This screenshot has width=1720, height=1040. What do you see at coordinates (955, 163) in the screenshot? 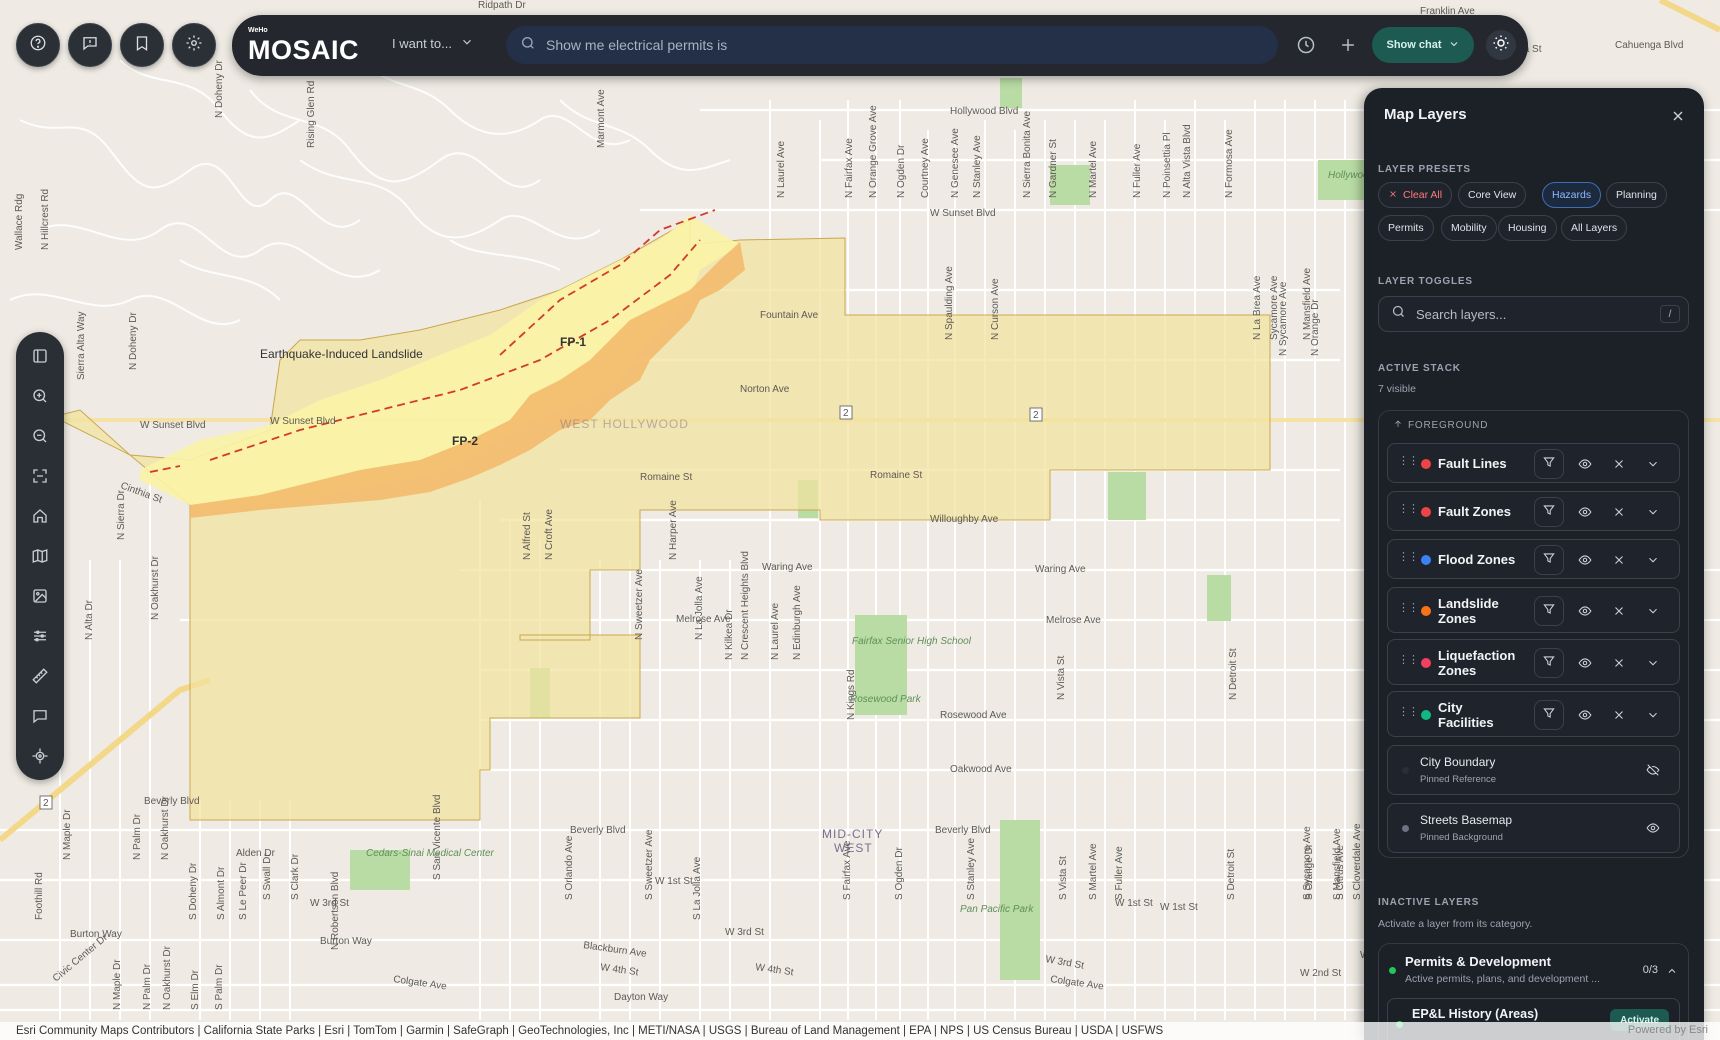
I see `street-label: N Genesee Ave` at bounding box center [955, 163].